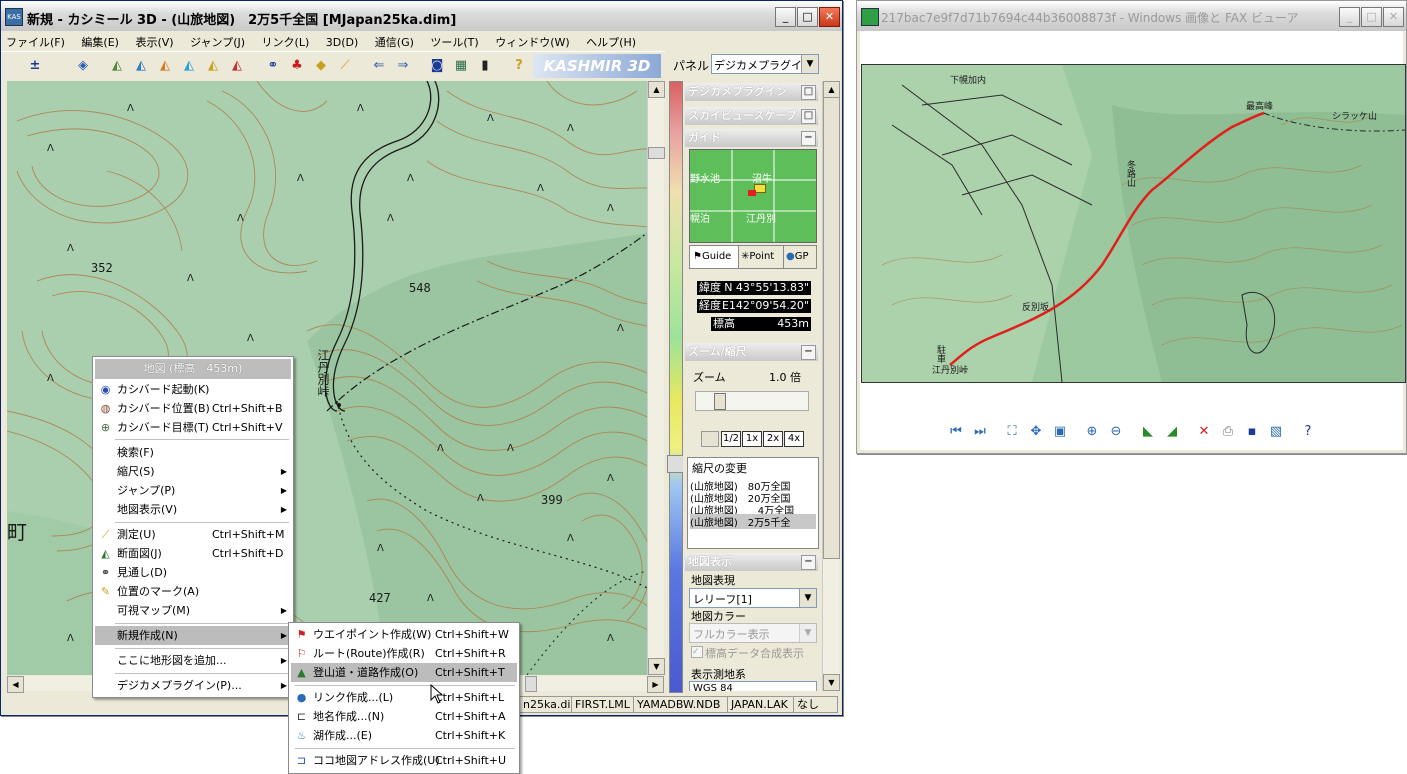 This screenshot has height=774, width=1407. Describe the element at coordinates (753, 521) in the screenshot. I see `scale-list-item-selected: (山旅地図) 2万5千全` at that location.